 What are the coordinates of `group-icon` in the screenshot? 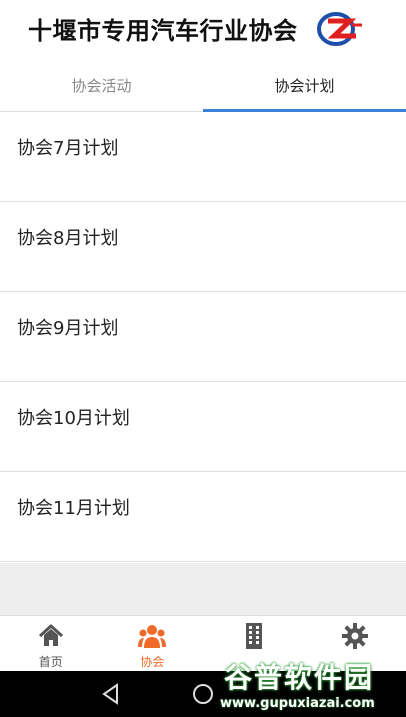 It's located at (152, 636).